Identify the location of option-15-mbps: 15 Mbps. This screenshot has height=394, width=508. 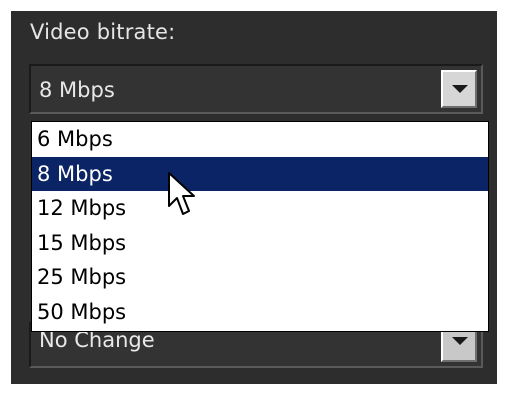
(260, 243).